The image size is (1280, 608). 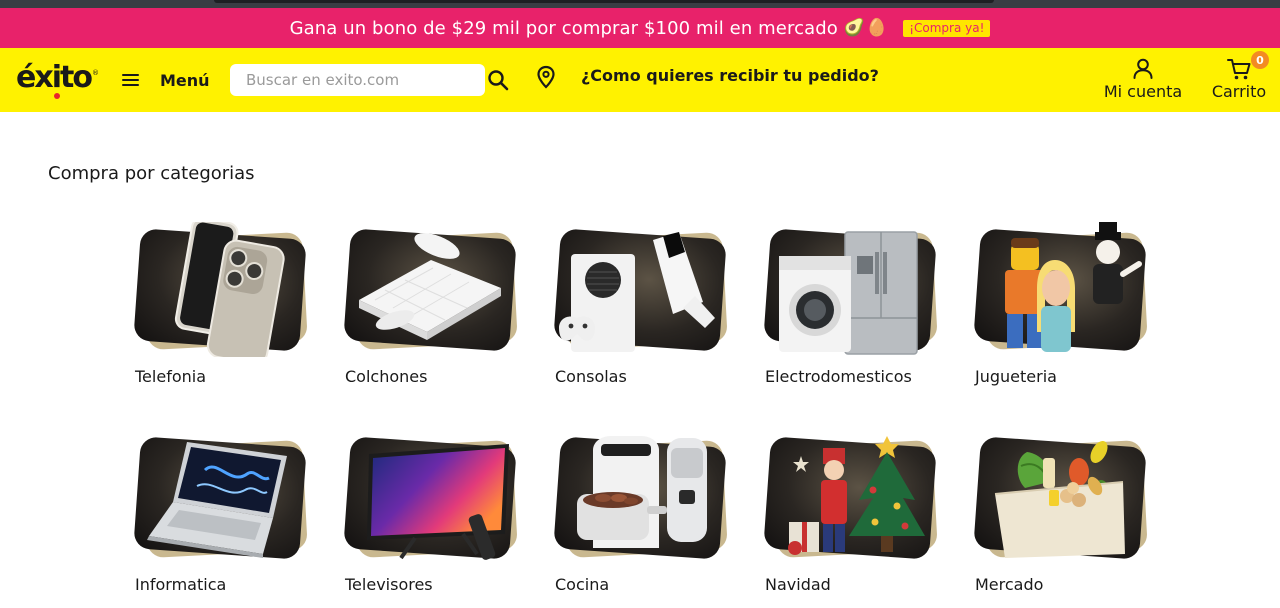 I want to click on category-card-jugueteria: Jugueteria, so click(x=1079, y=326).